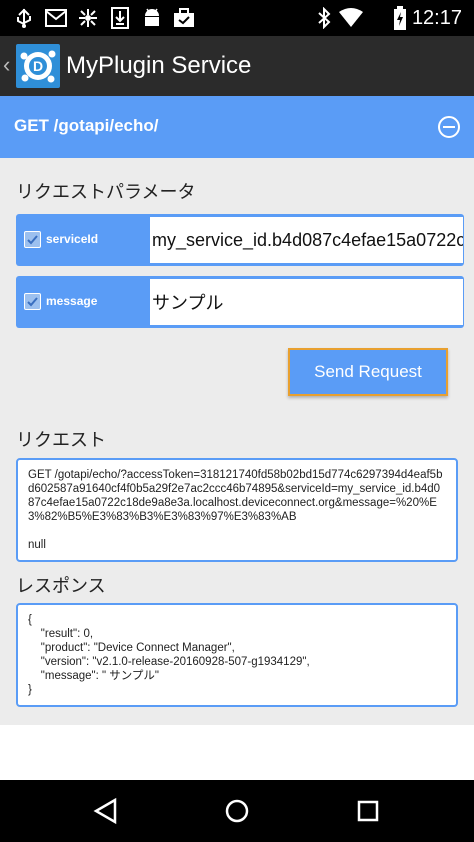 This screenshot has height=842, width=474. What do you see at coordinates (152, 18) in the screenshot?
I see `android-icon` at bounding box center [152, 18].